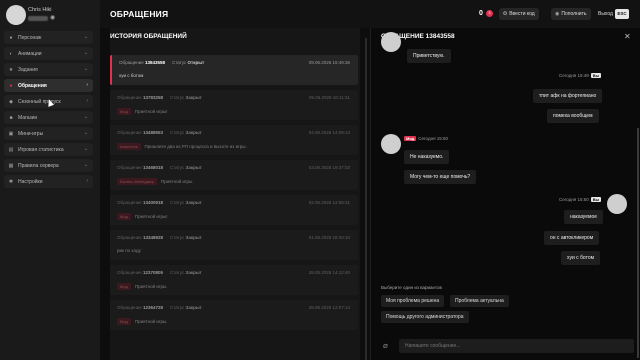 This screenshot has width=640, height=360. What do you see at coordinates (129, 146) in the screenshot?
I see `role-tag: Аналитик` at bounding box center [129, 146].